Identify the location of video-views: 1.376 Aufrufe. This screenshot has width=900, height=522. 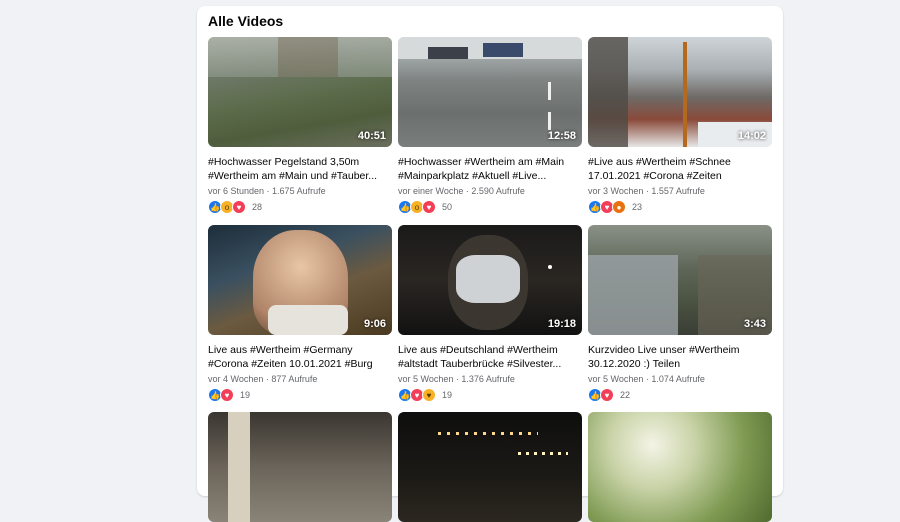
(488, 379).